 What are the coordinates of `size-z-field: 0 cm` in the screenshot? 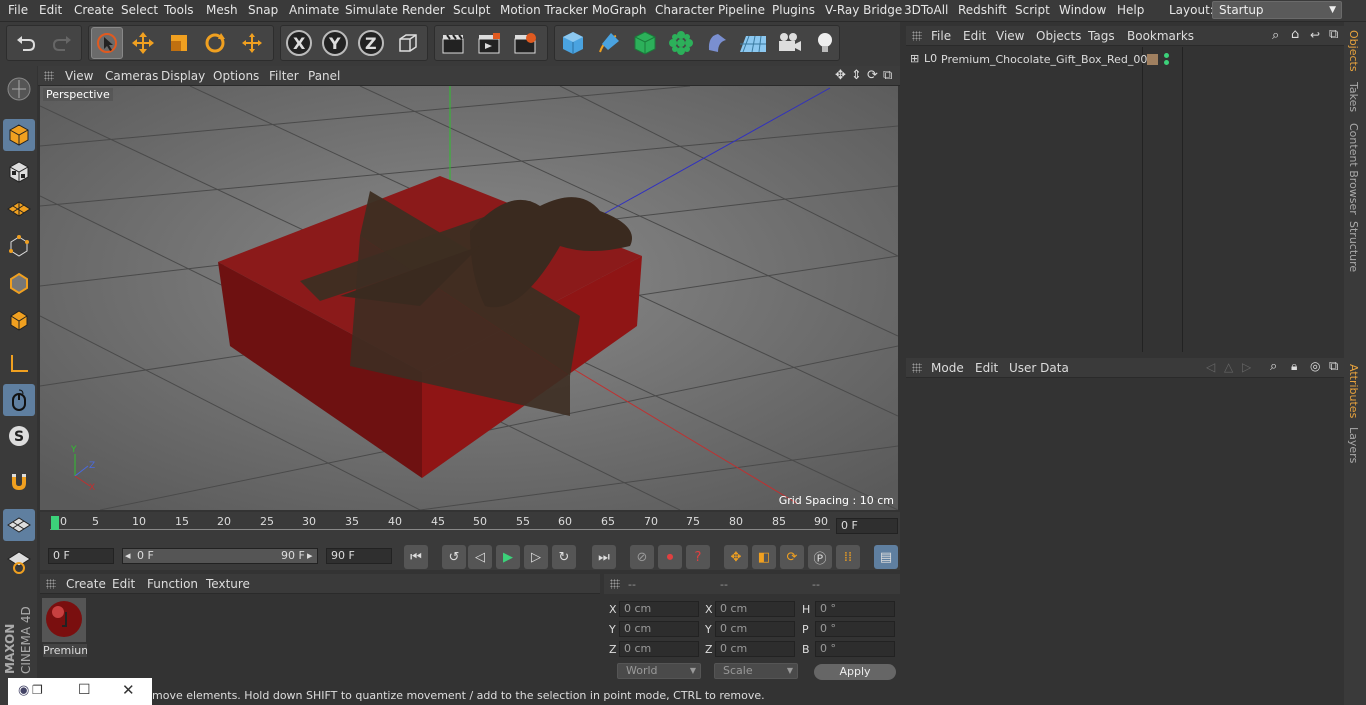 It's located at (755, 649).